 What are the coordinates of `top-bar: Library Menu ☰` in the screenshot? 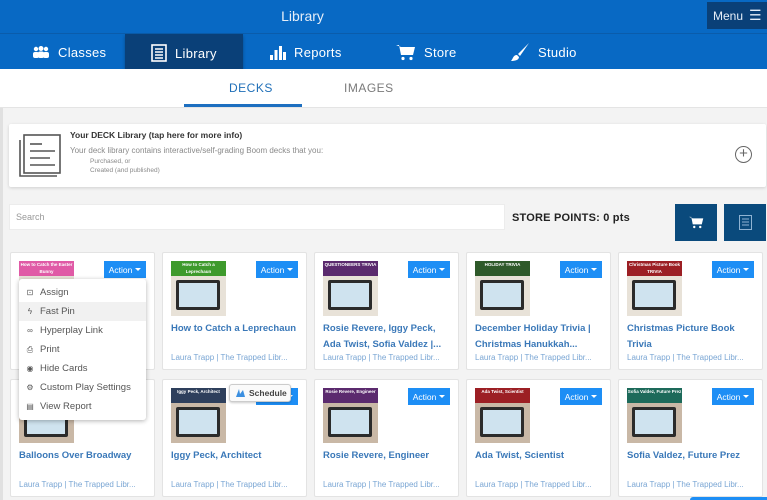 It's located at (383, 16).